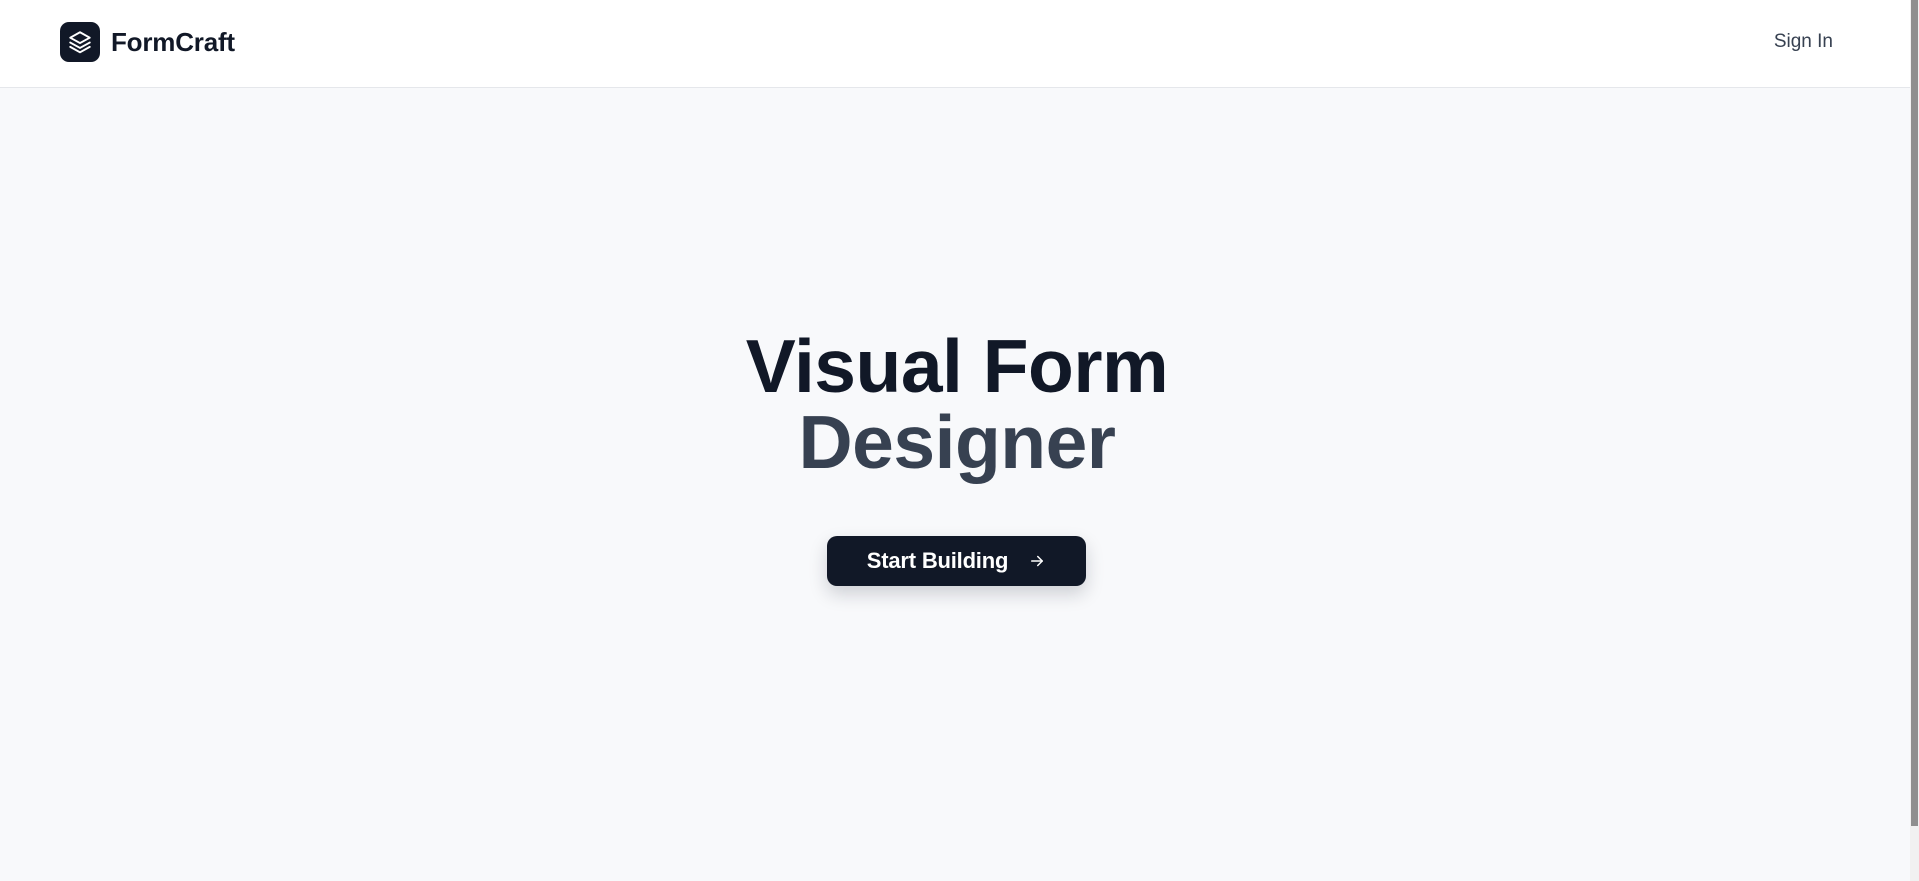 This screenshot has height=881, width=1919. I want to click on layers-icon, so click(80, 42).